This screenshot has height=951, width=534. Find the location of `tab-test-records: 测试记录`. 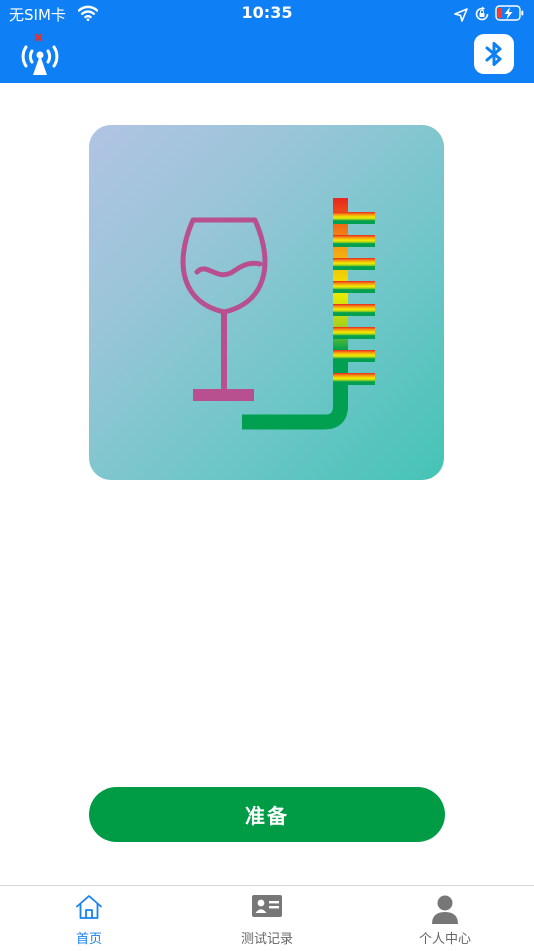

tab-test-records: 测试记录 is located at coordinates (267, 918).